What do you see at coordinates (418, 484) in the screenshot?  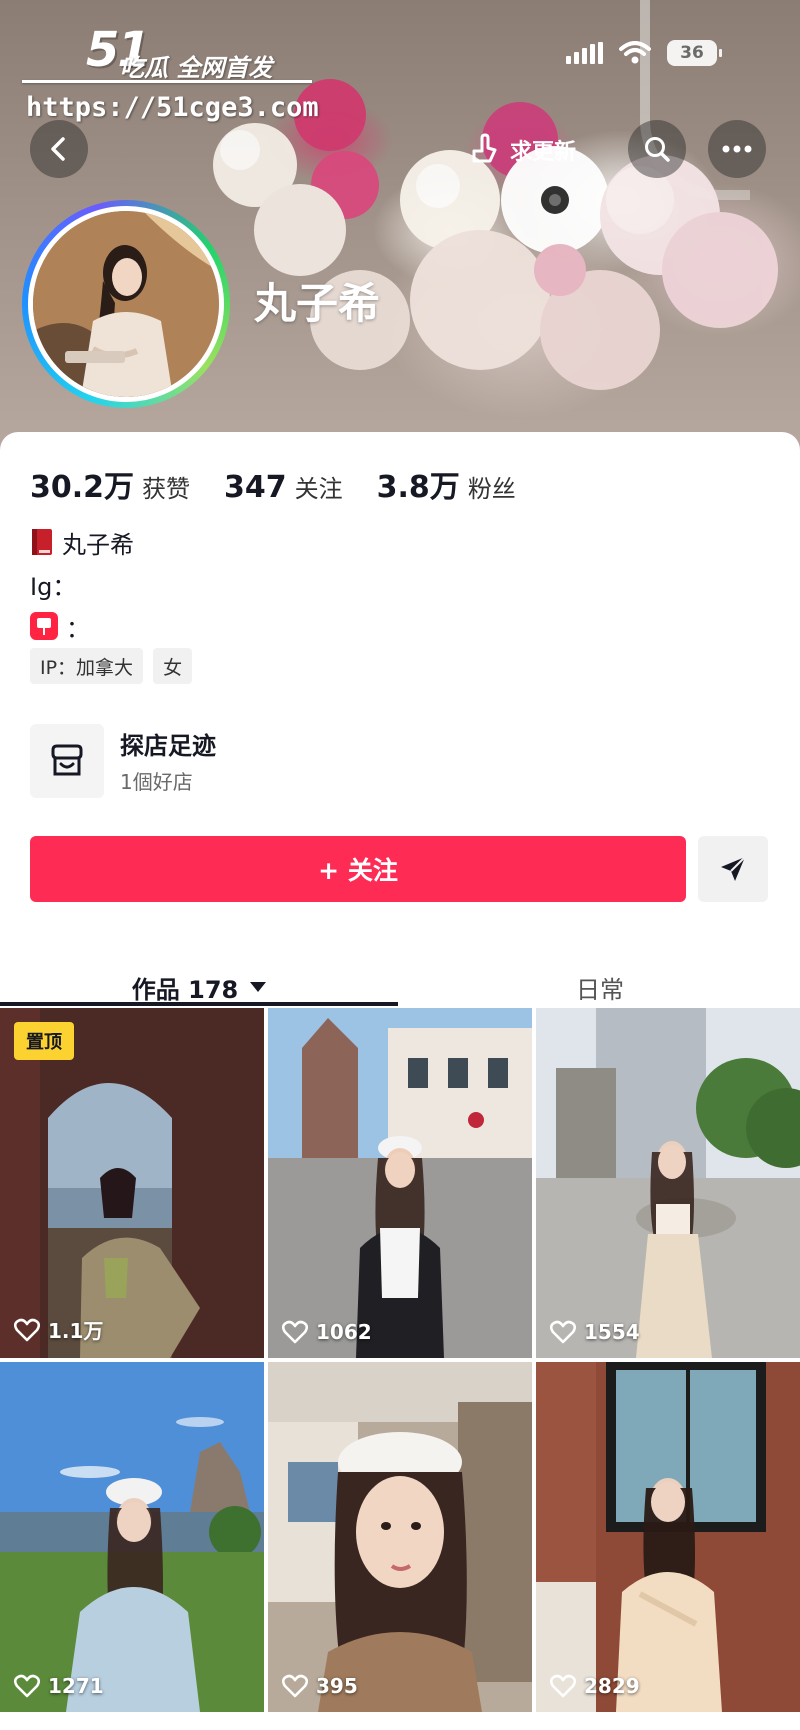 I see `followers-count: 3.8万` at bounding box center [418, 484].